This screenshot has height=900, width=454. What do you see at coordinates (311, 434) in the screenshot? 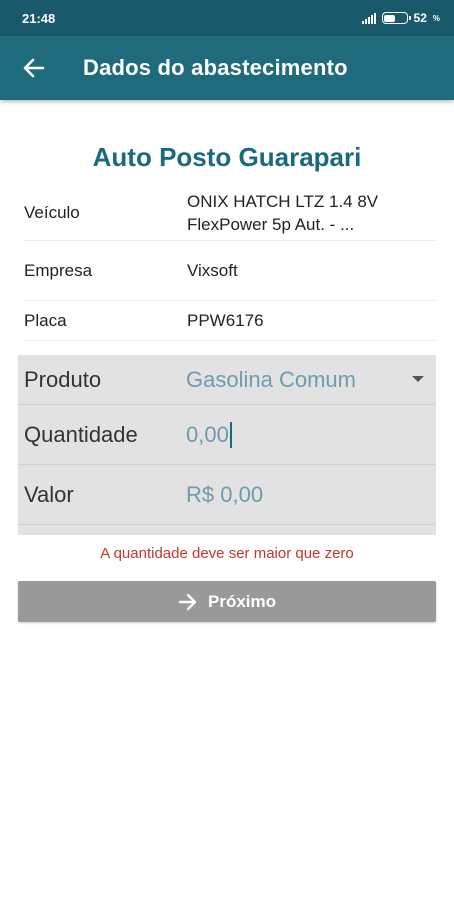
I see `quantity-input: 0,00` at bounding box center [311, 434].